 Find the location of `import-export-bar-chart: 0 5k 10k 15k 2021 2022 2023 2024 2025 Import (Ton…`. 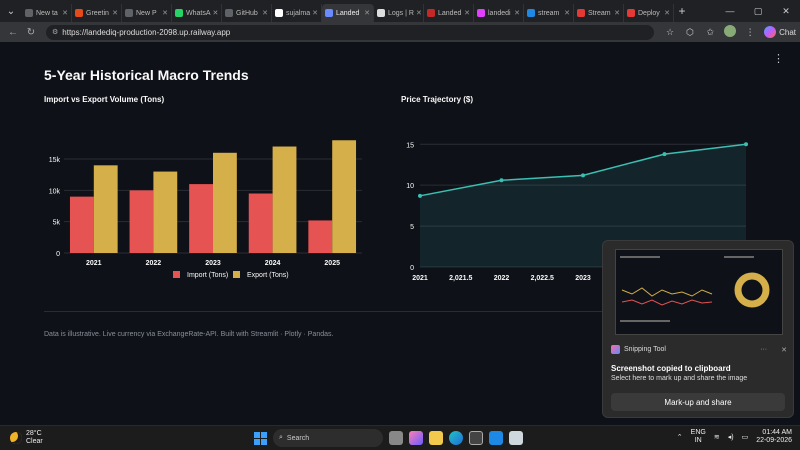

import-export-bar-chart: 0 5k 10k 15k 2021 2022 2023 2024 2025 Import (Ton… is located at coordinates (205, 202).